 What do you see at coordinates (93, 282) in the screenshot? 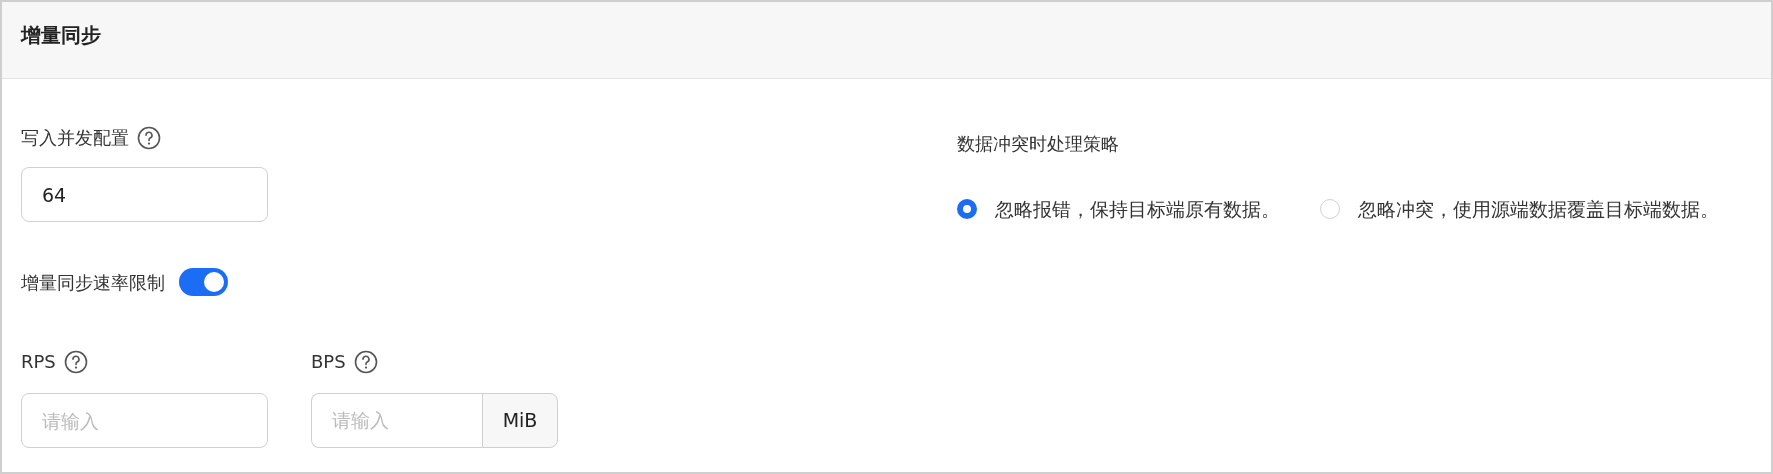
I see `field-label: 增量同步速率限制` at bounding box center [93, 282].